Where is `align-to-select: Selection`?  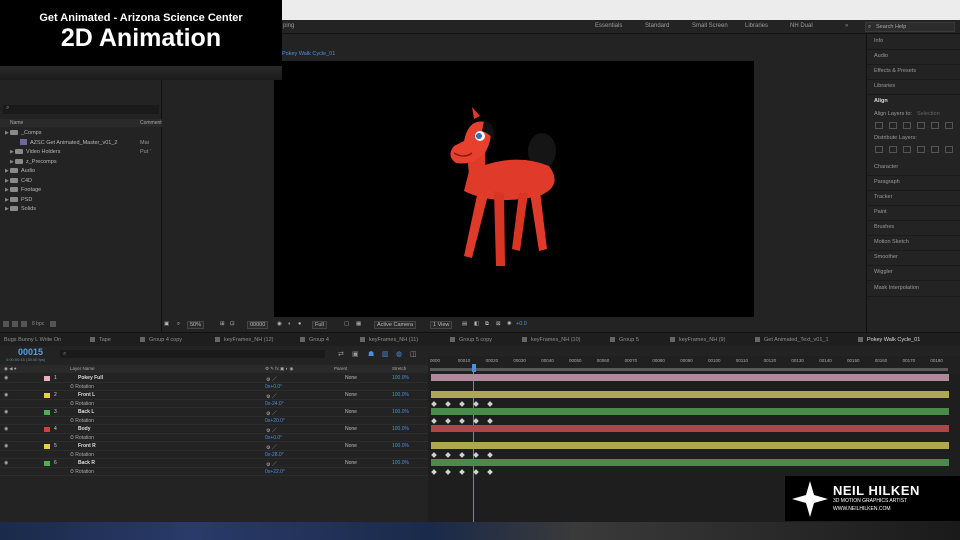
align-to-select: Selection is located at coordinates (928, 114).